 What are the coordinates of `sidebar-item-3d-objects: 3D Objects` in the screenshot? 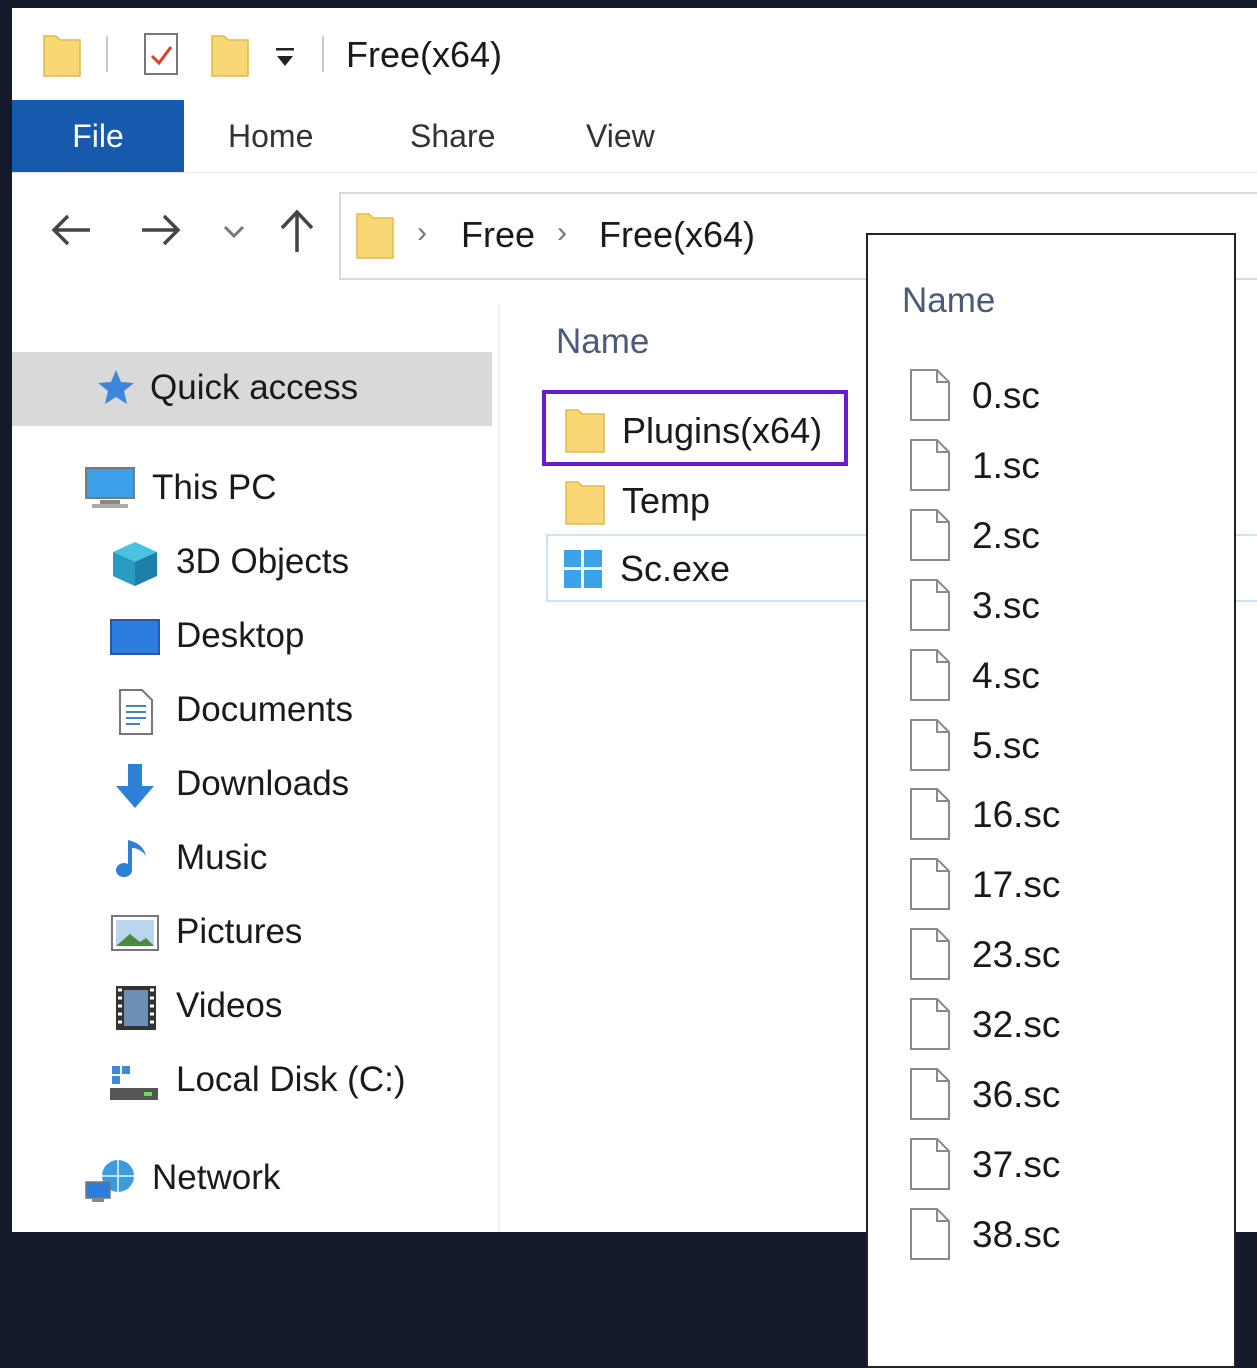 It's located at (252, 563).